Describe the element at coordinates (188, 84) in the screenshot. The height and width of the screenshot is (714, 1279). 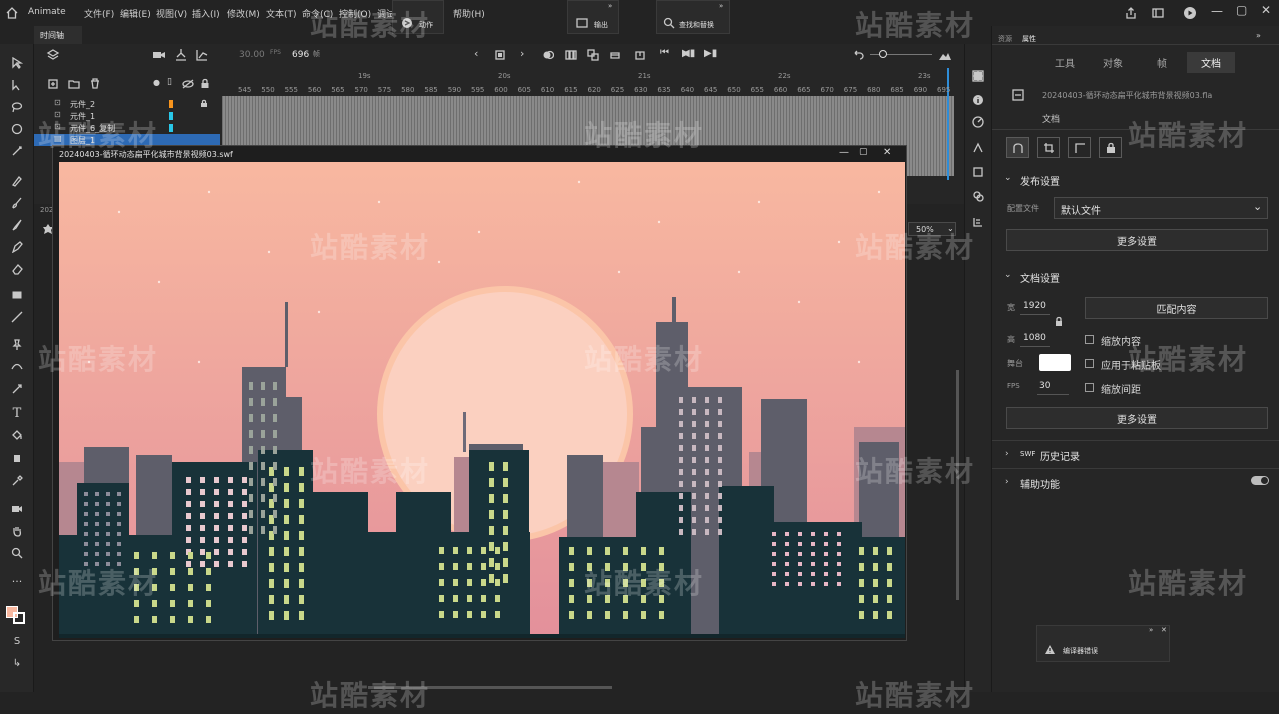
I see `hide-layer-icon` at that location.